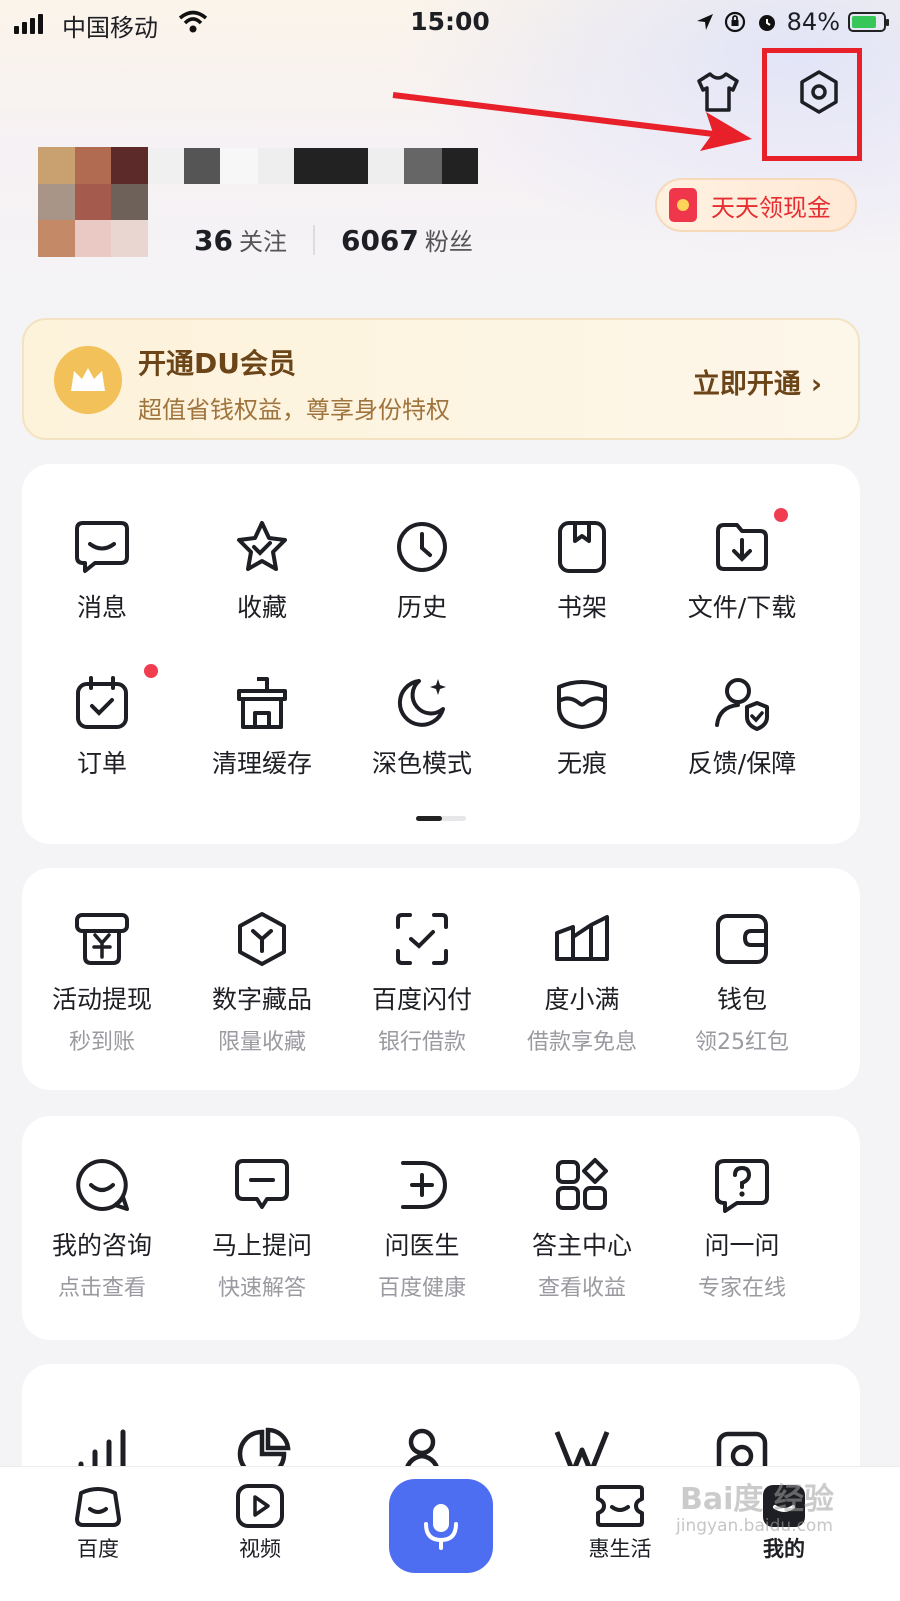 This screenshot has width=900, height=1601. Describe the element at coordinates (407, 239) in the screenshot. I see `followers-stat: 6067 粉丝` at that location.